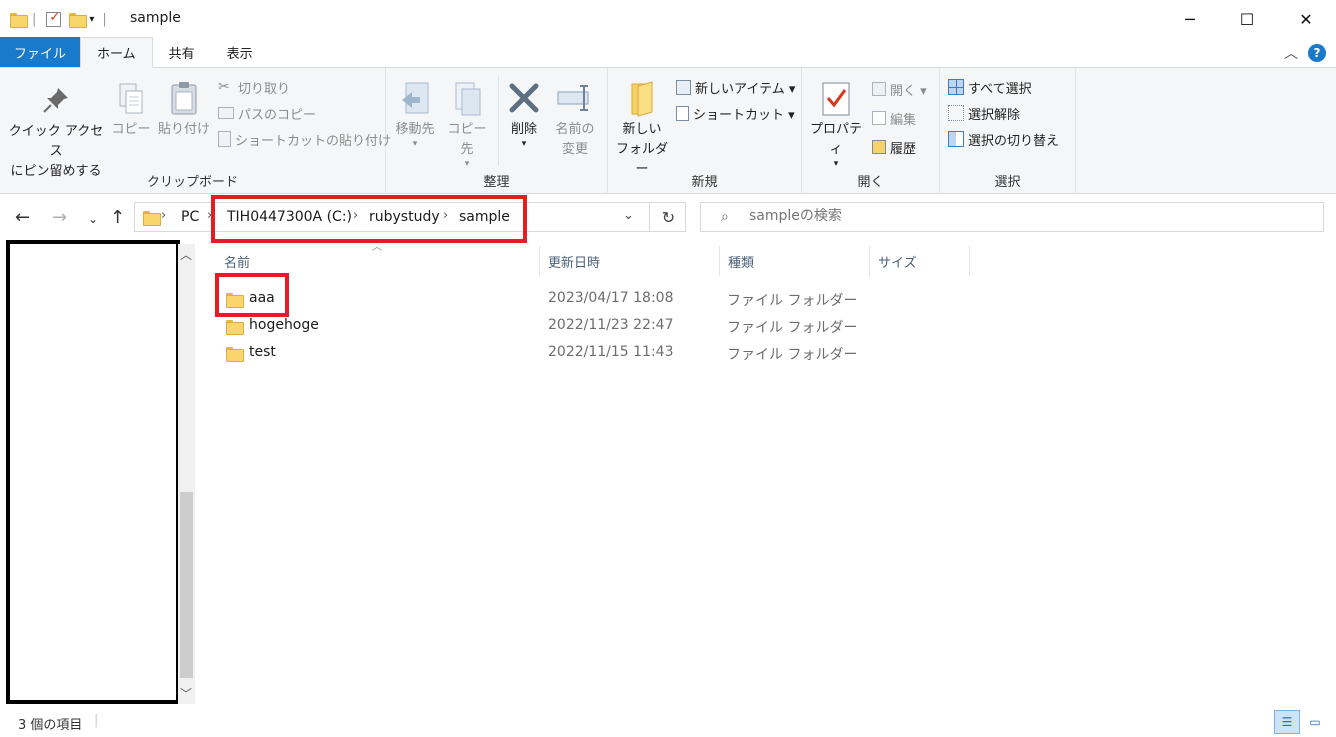 The height and width of the screenshot is (737, 1336). Describe the element at coordinates (524, 98) in the screenshot. I see `delete-x-icon` at that location.